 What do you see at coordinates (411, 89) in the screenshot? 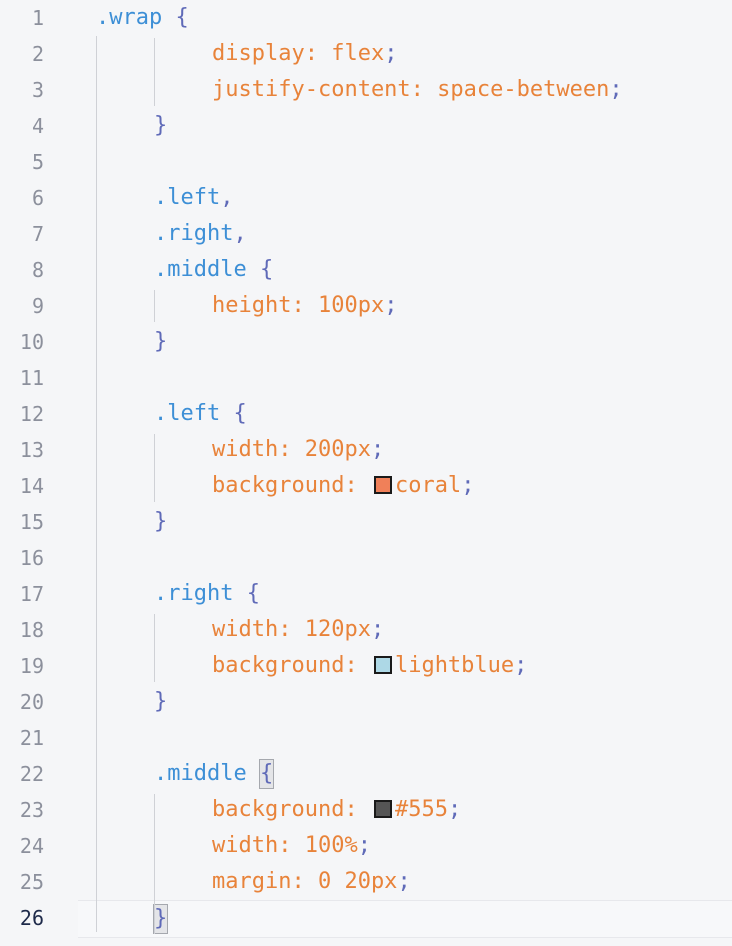
I see `css-declaration: justify-content: space-between` at bounding box center [411, 89].